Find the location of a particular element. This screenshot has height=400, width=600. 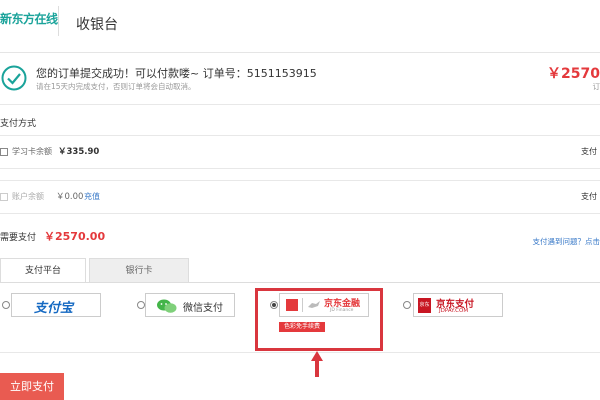

pay-now-button: 立即支付 is located at coordinates (32, 386).